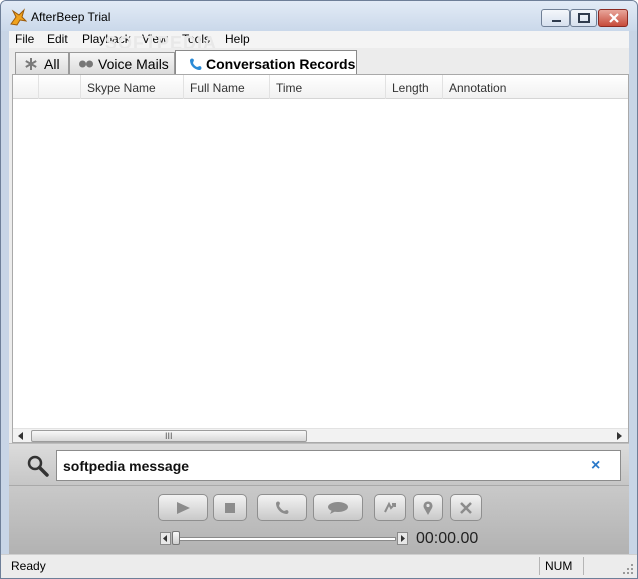 The image size is (638, 579). What do you see at coordinates (24, 39) in the screenshot?
I see `menu-file: File` at bounding box center [24, 39].